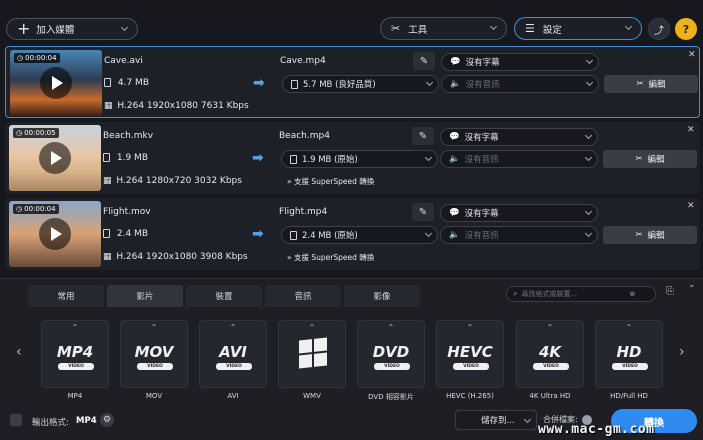  I want to click on tab-label: 影片, so click(145, 297).